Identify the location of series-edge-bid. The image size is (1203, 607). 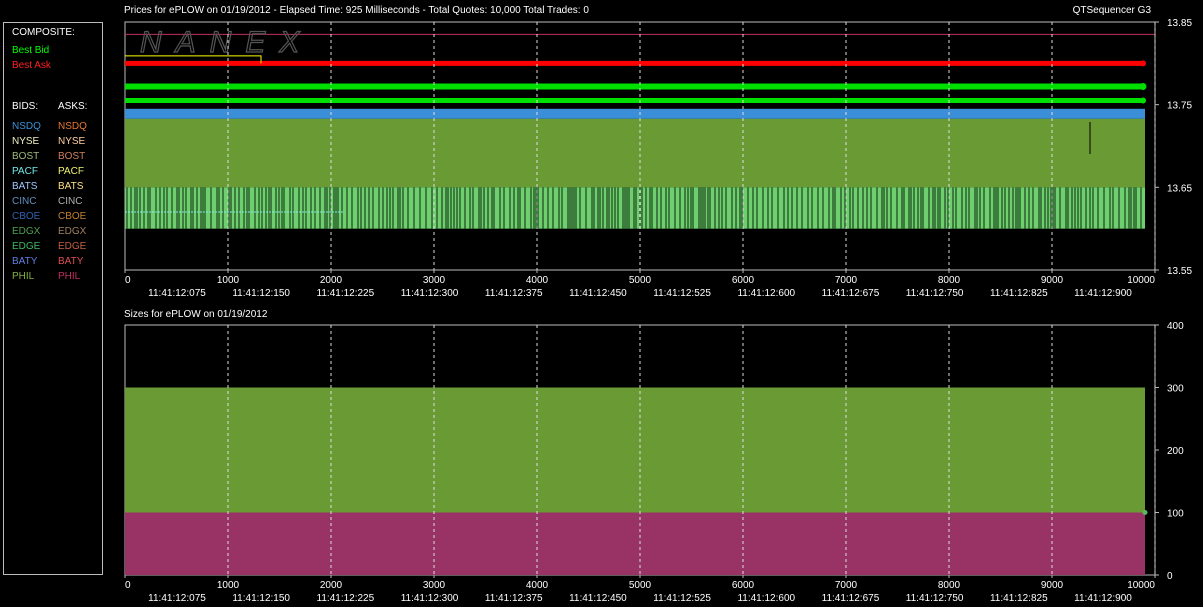
(635, 208).